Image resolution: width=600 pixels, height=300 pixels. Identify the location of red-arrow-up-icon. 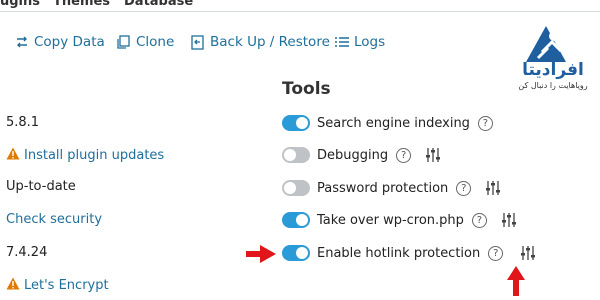
(516, 281).